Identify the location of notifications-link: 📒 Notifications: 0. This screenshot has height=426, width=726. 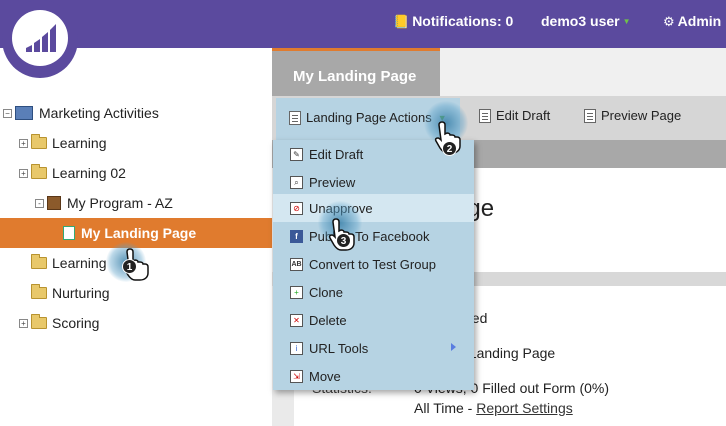
(453, 21).